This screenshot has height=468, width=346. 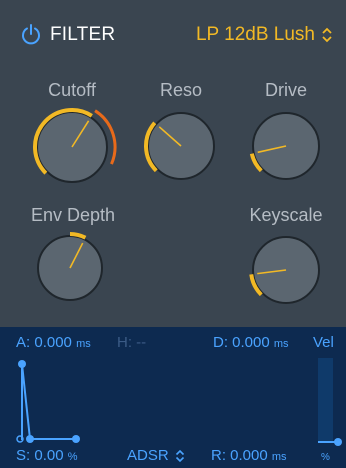 I want to click on sustain-value: 0.00, so click(x=49, y=455).